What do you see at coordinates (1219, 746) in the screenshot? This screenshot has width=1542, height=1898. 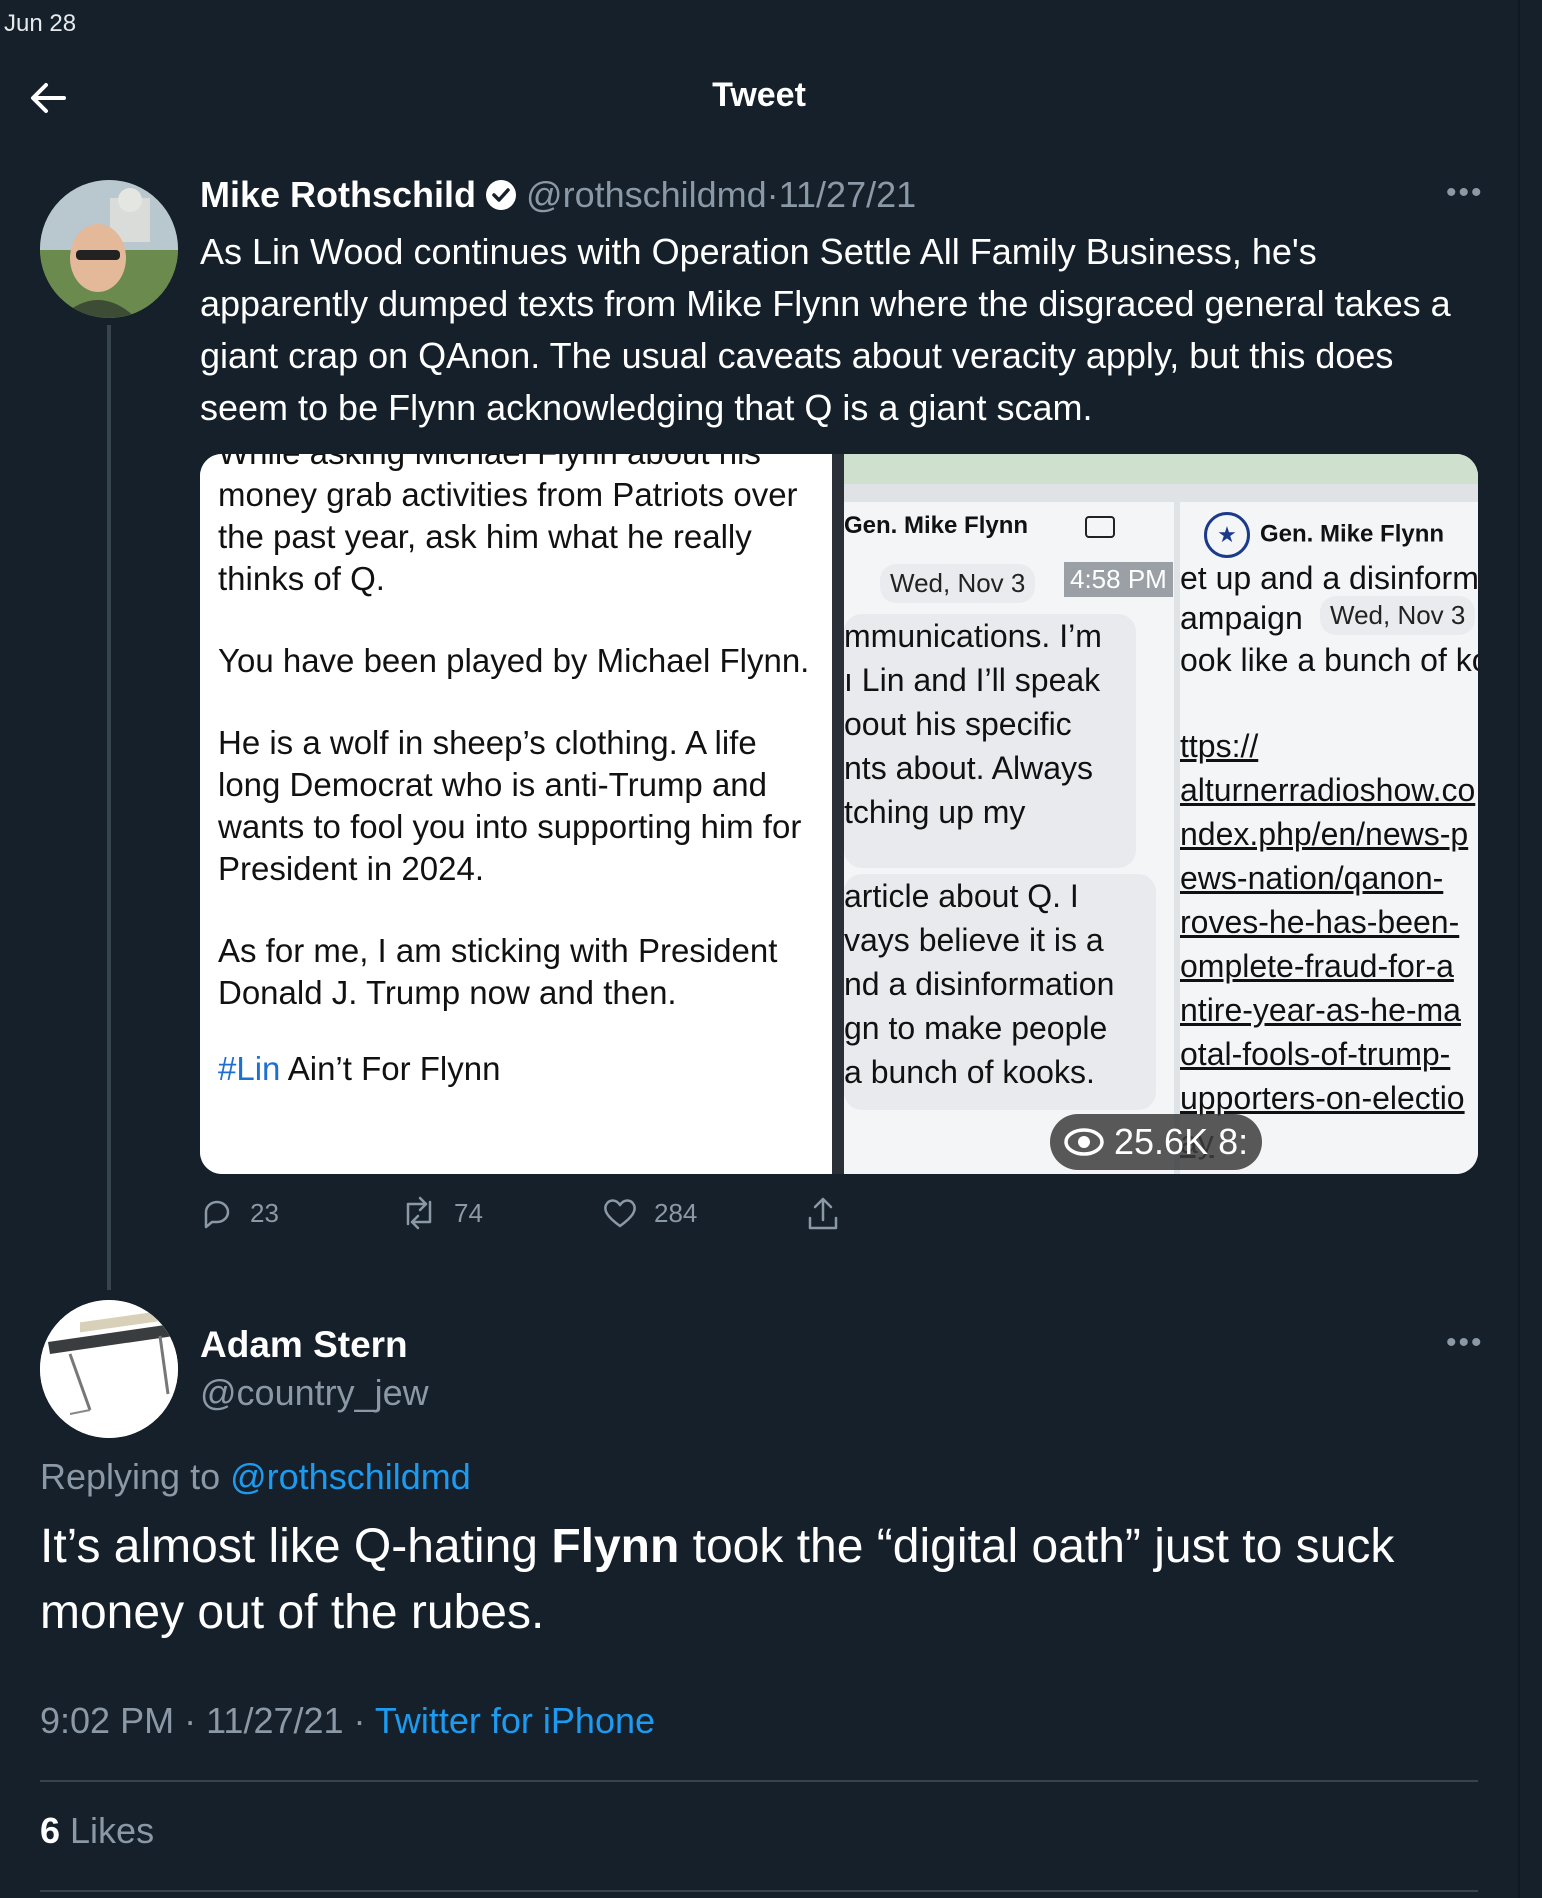 I see `link-line: ttps://` at bounding box center [1219, 746].